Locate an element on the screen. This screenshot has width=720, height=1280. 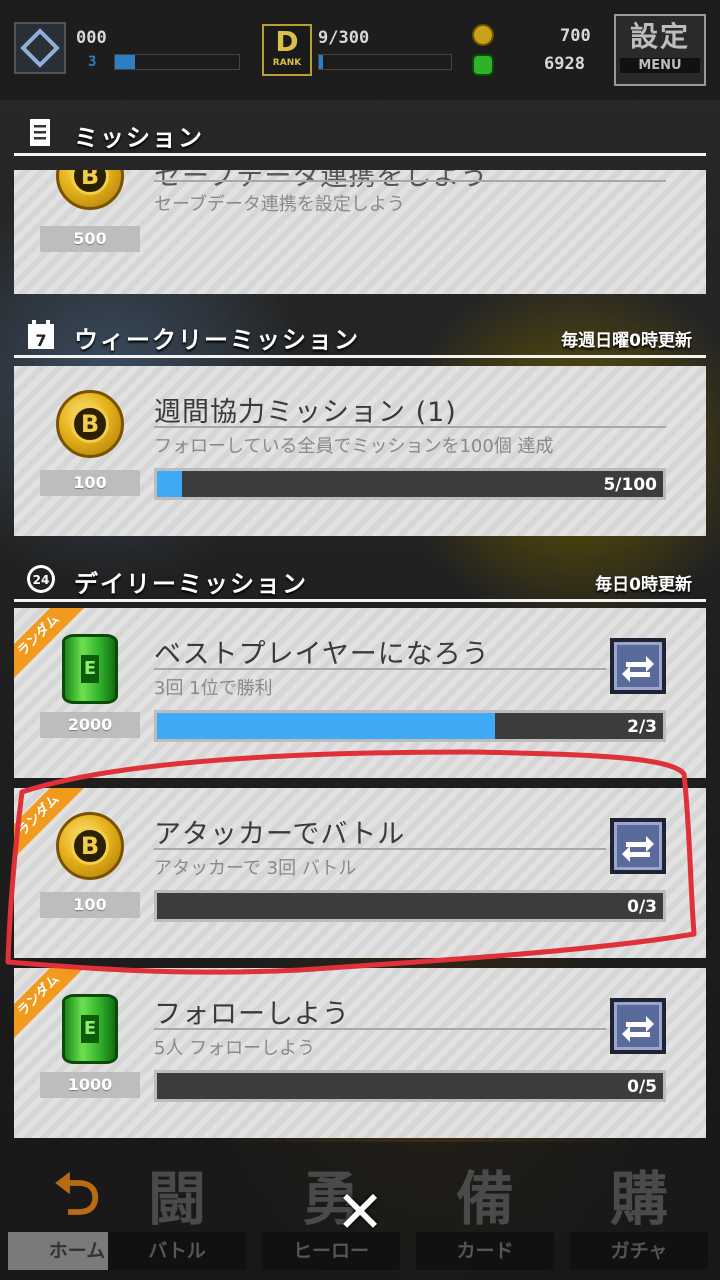
missions-section-header: ミッション is located at coordinates (360, 134).